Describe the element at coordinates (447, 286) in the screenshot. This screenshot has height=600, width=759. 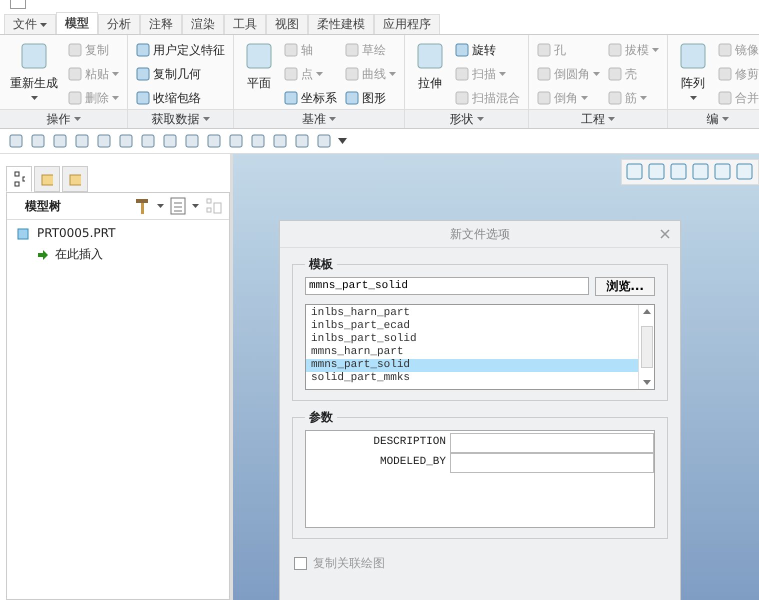
I see `template-field: mmns_part_solid` at that location.